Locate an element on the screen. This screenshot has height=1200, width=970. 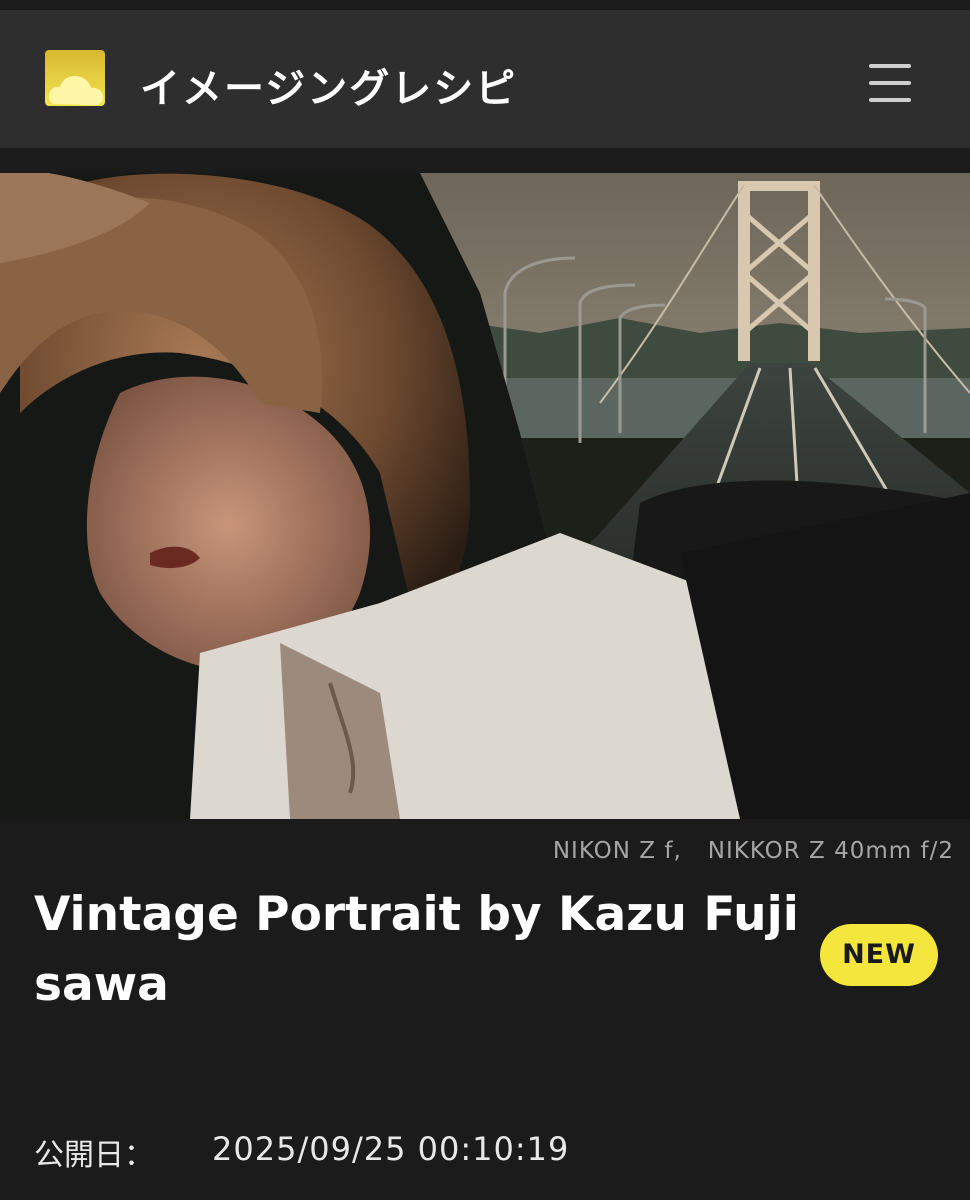
published-label: 公開日： is located at coordinates (94, 1155).